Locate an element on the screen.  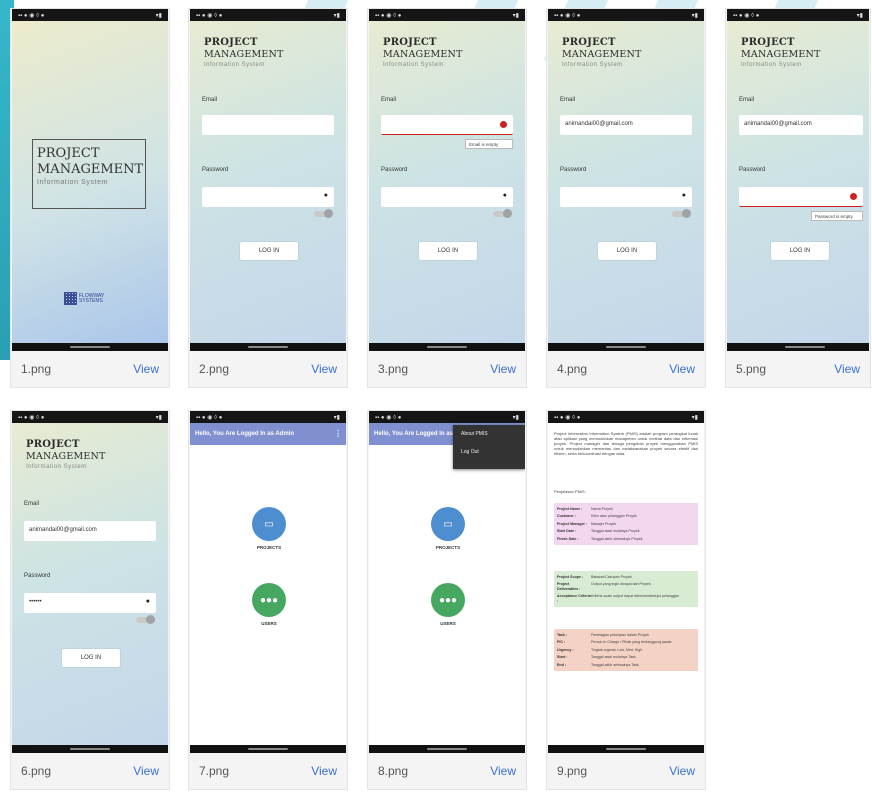
password-field: •••••• ● is located at coordinates (90, 603).